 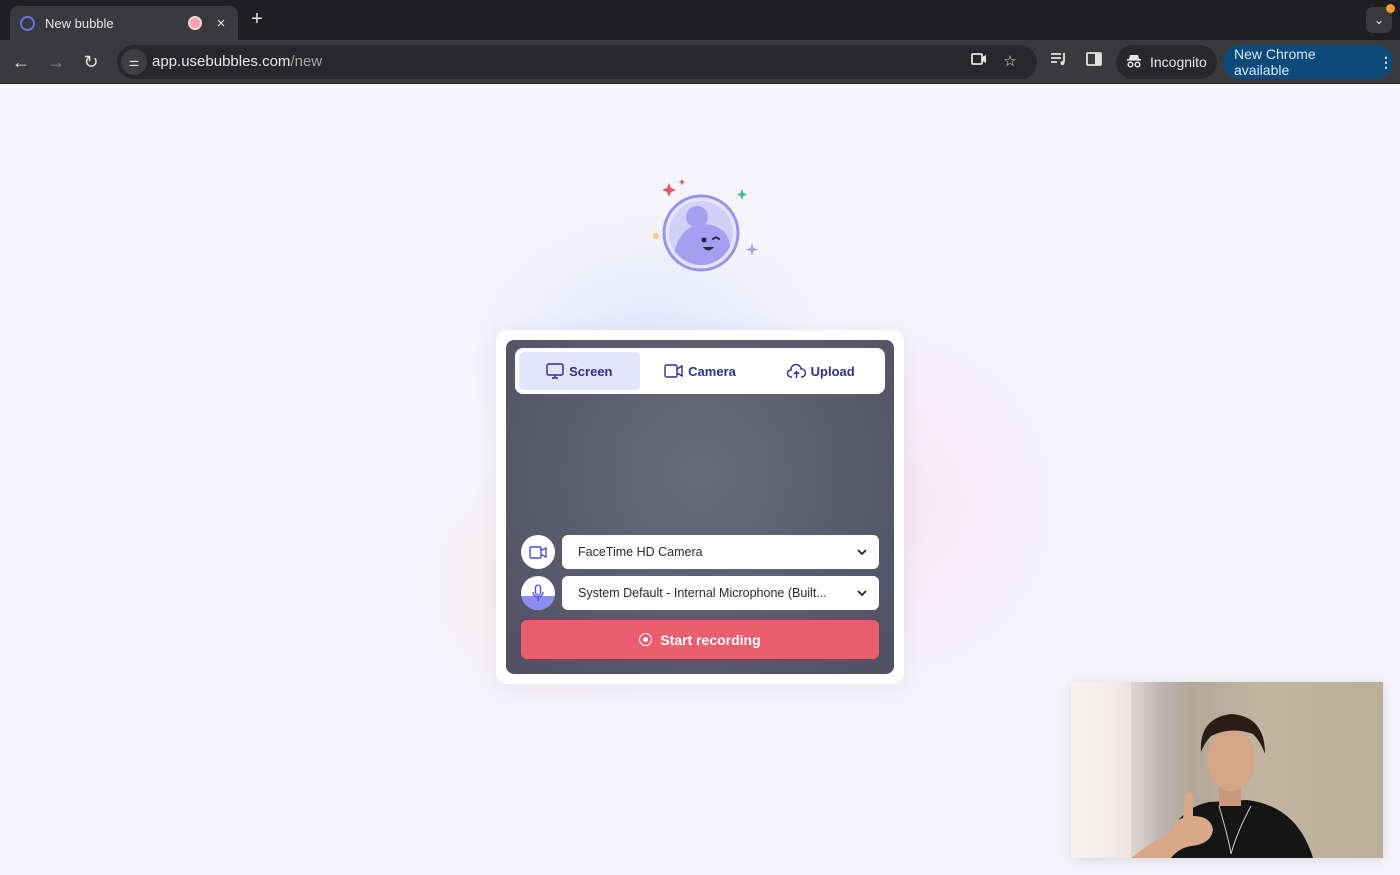 What do you see at coordinates (56, 62) in the screenshot?
I see `forward-button: →` at bounding box center [56, 62].